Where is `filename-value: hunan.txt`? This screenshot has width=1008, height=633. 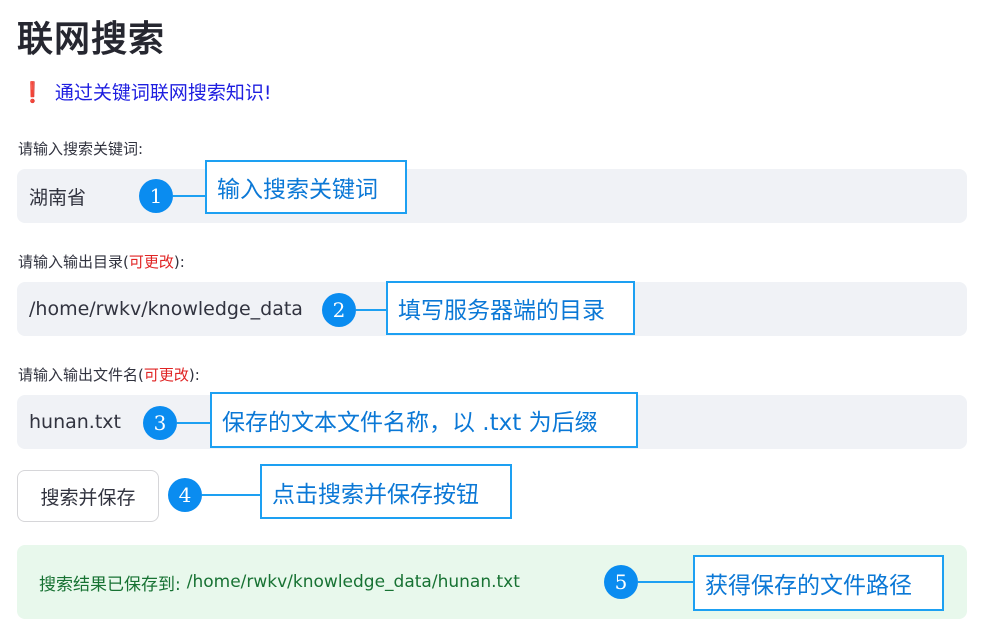
filename-value: hunan.txt is located at coordinates (75, 422).